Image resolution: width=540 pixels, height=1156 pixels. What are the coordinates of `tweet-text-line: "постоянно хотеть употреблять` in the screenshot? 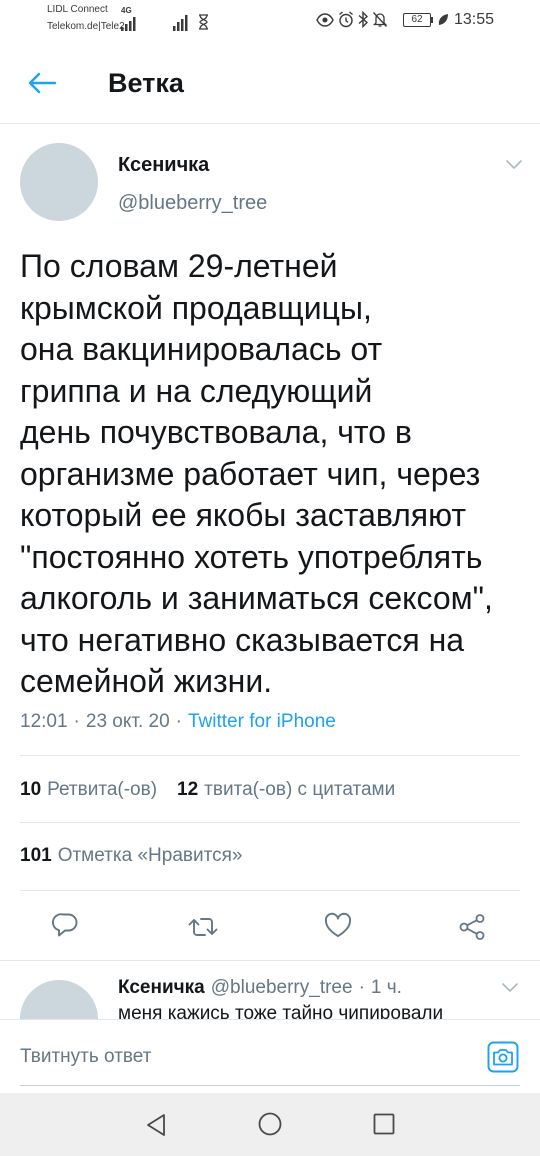 It's located at (251, 556).